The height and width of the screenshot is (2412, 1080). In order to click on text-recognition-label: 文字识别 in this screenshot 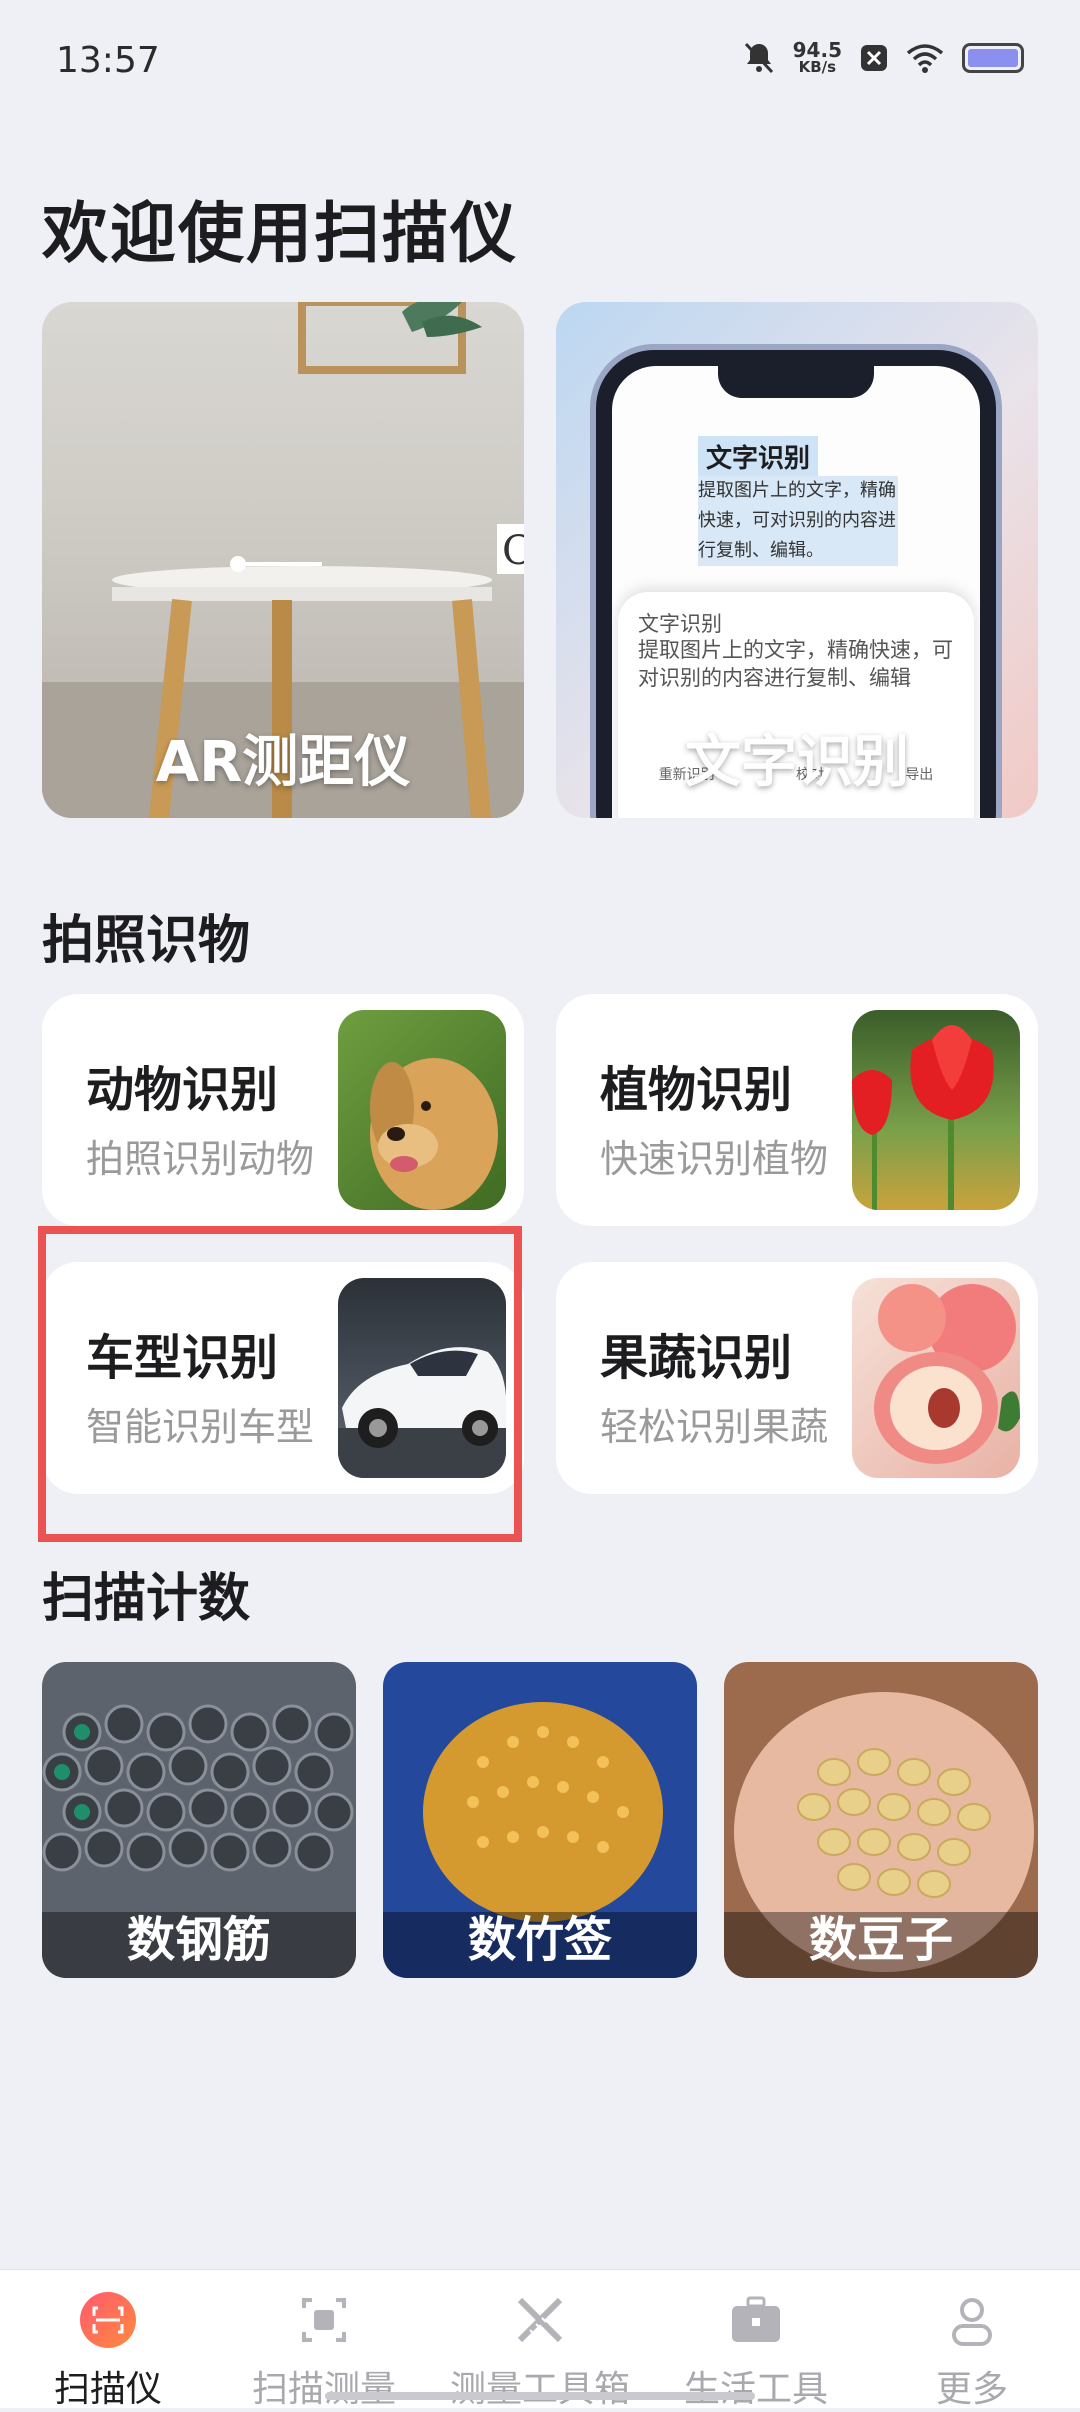, I will do `click(797, 762)`.